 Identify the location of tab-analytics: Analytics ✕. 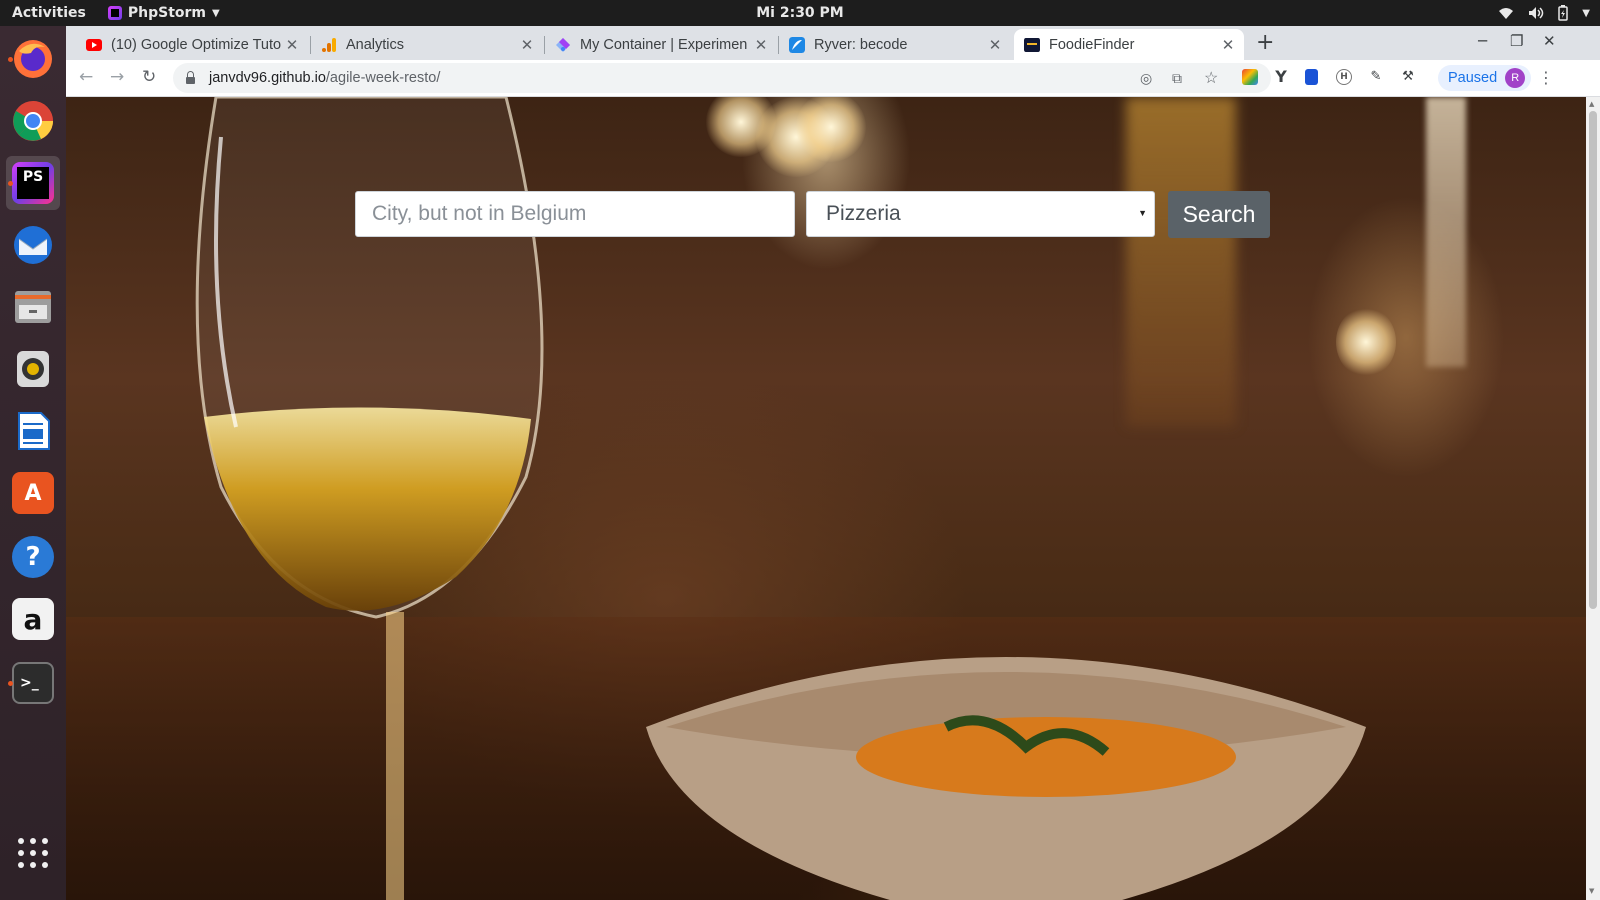
(427, 44).